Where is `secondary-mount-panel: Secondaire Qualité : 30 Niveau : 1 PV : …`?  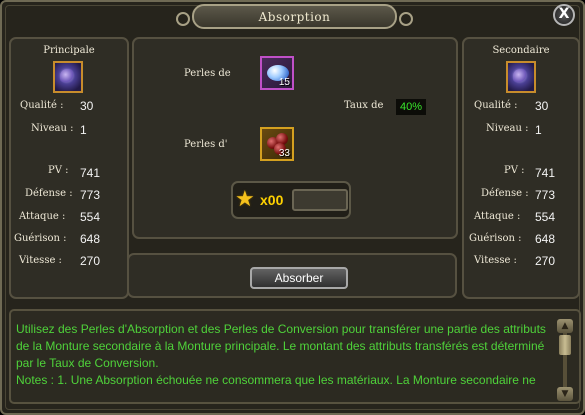 secondary-mount-panel: Secondaire Qualité : 30 Niveau : 1 PV : … is located at coordinates (521, 168).